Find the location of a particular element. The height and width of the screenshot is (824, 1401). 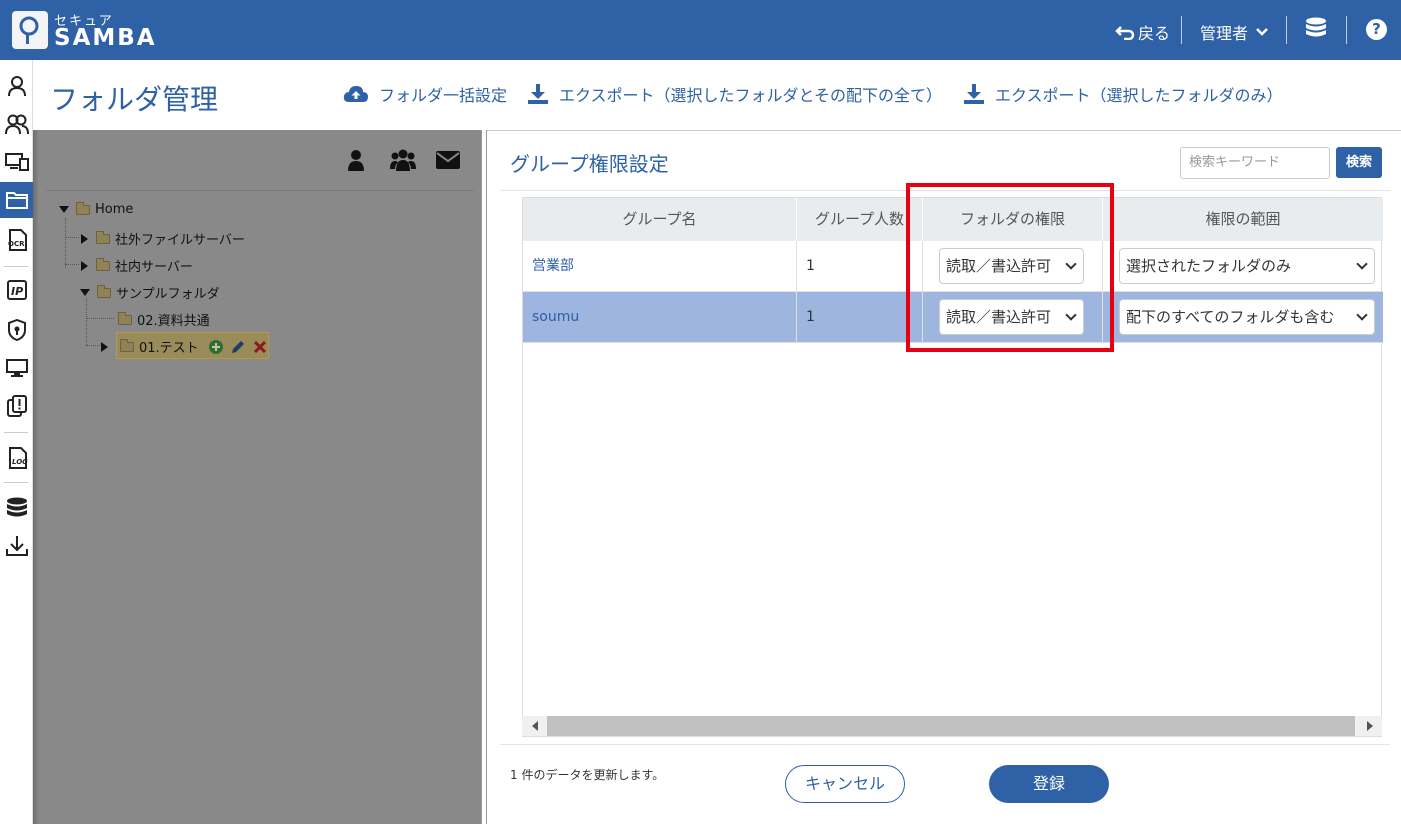

group-name-link: 営業部 is located at coordinates (553, 266).